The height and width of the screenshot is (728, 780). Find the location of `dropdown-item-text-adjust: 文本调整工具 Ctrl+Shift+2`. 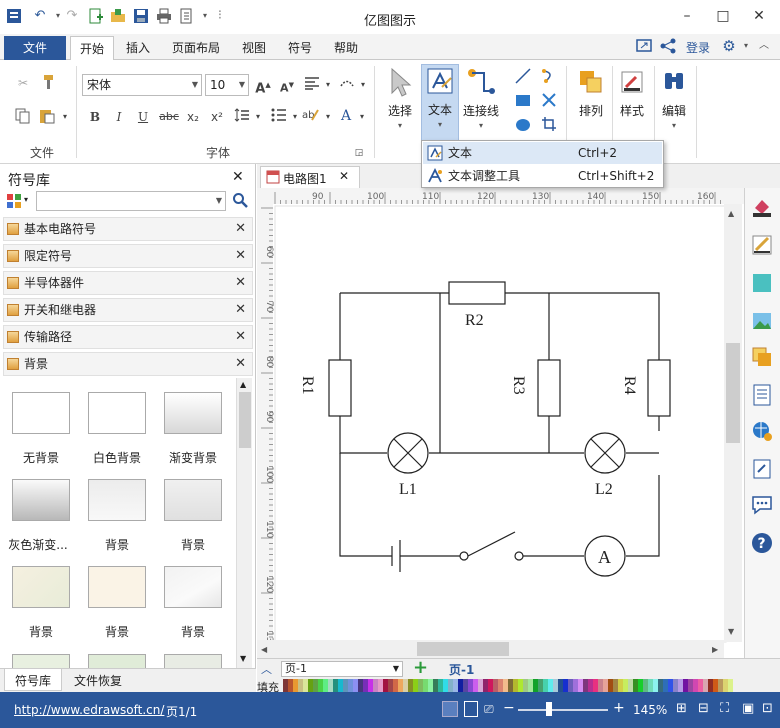

dropdown-item-text-adjust: 文本调整工具 Ctrl+Shift+2 is located at coordinates (542, 176).